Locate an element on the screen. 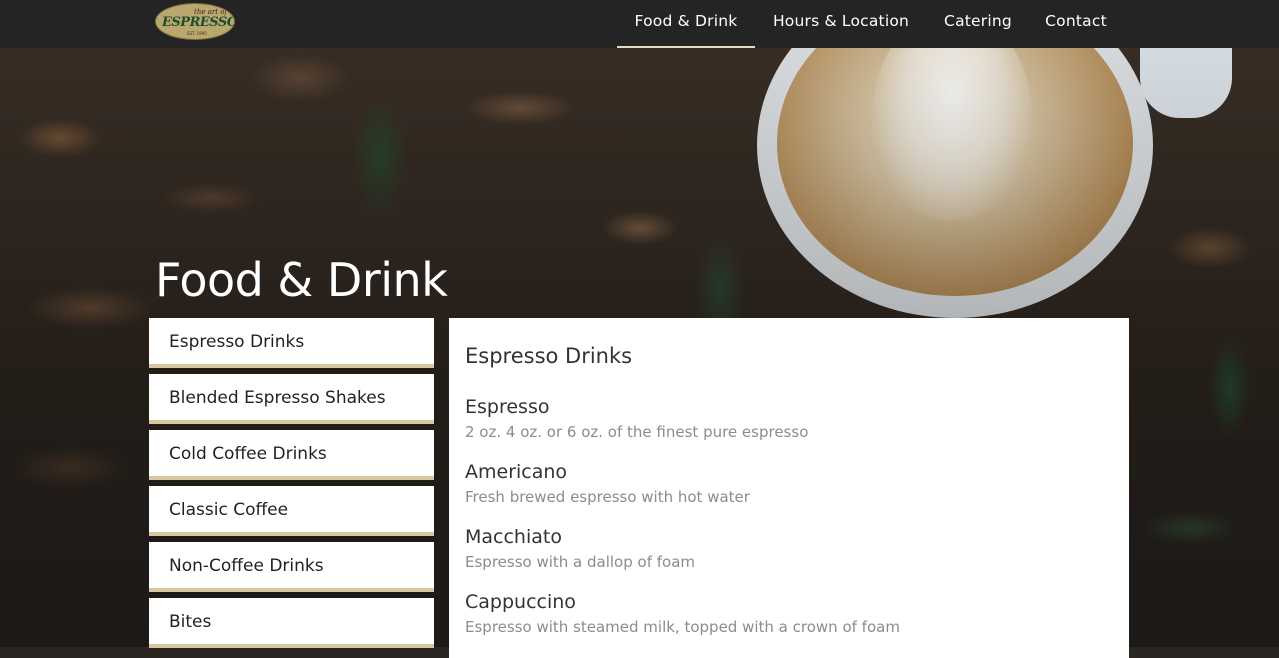  menu-category-classic-coffee: Classic Coffee is located at coordinates (291, 511).